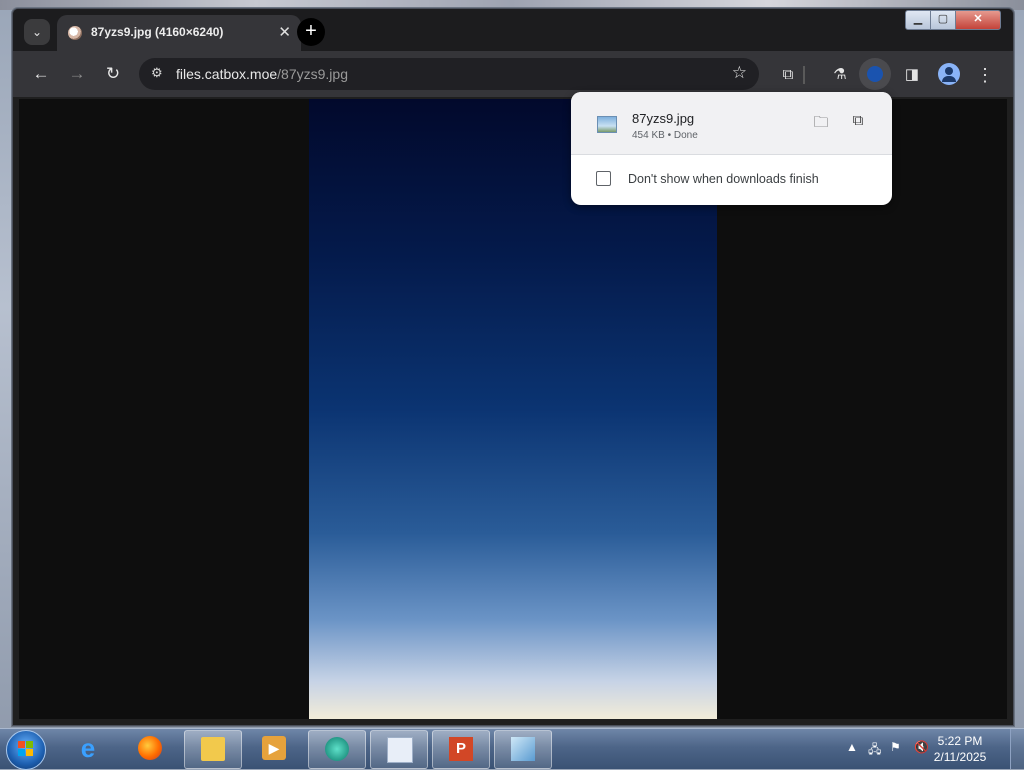 The height and width of the screenshot is (770, 1024). I want to click on taskbar: e ▶ P ▲ 🖧 ⚑ 🔇 5:22 PM 2/11/2025, so click(512, 749).